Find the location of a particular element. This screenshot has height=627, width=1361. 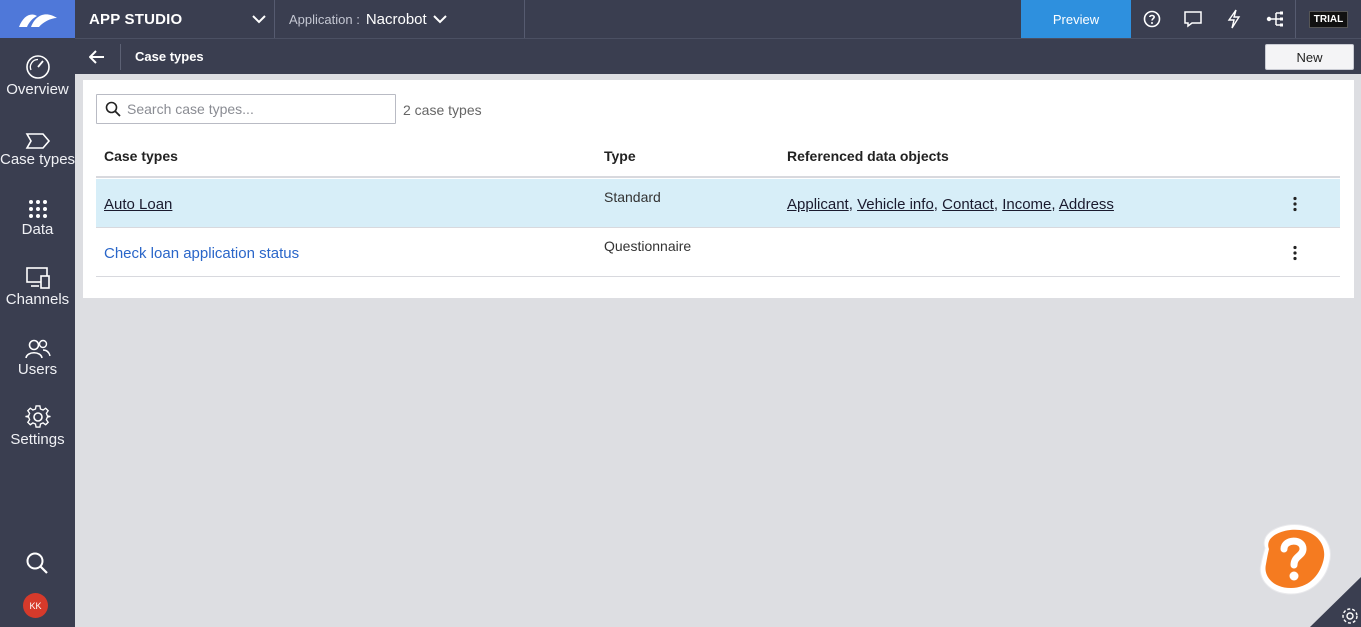

sidebar-item-overview: Overview is located at coordinates (37, 77).